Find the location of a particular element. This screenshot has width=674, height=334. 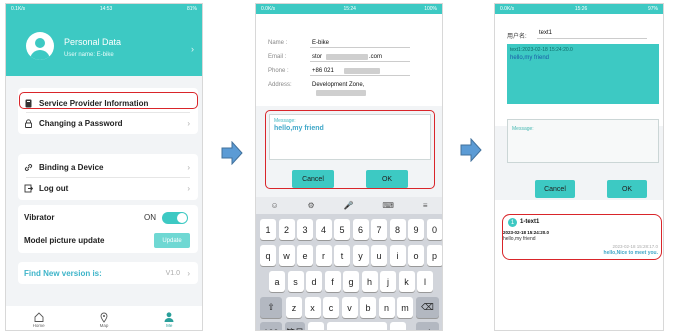

vibrator-toggle is located at coordinates (175, 218).